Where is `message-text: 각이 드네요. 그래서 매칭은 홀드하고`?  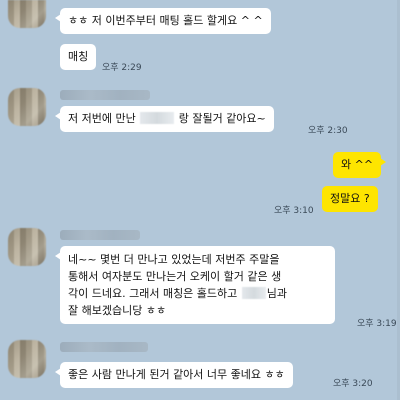 message-text: 각이 드네요. 그래서 매칭은 홀드하고 is located at coordinates (153, 294).